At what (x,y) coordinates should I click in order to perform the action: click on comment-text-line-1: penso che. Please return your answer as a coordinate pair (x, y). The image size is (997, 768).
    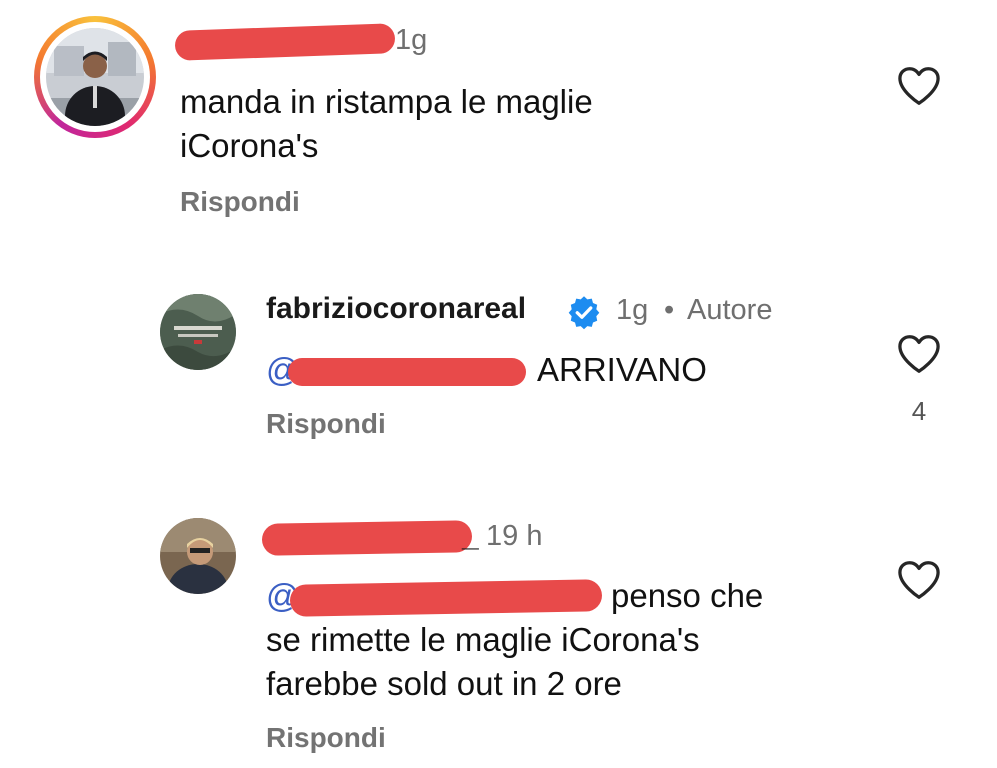
    Looking at the image, I should click on (687, 595).